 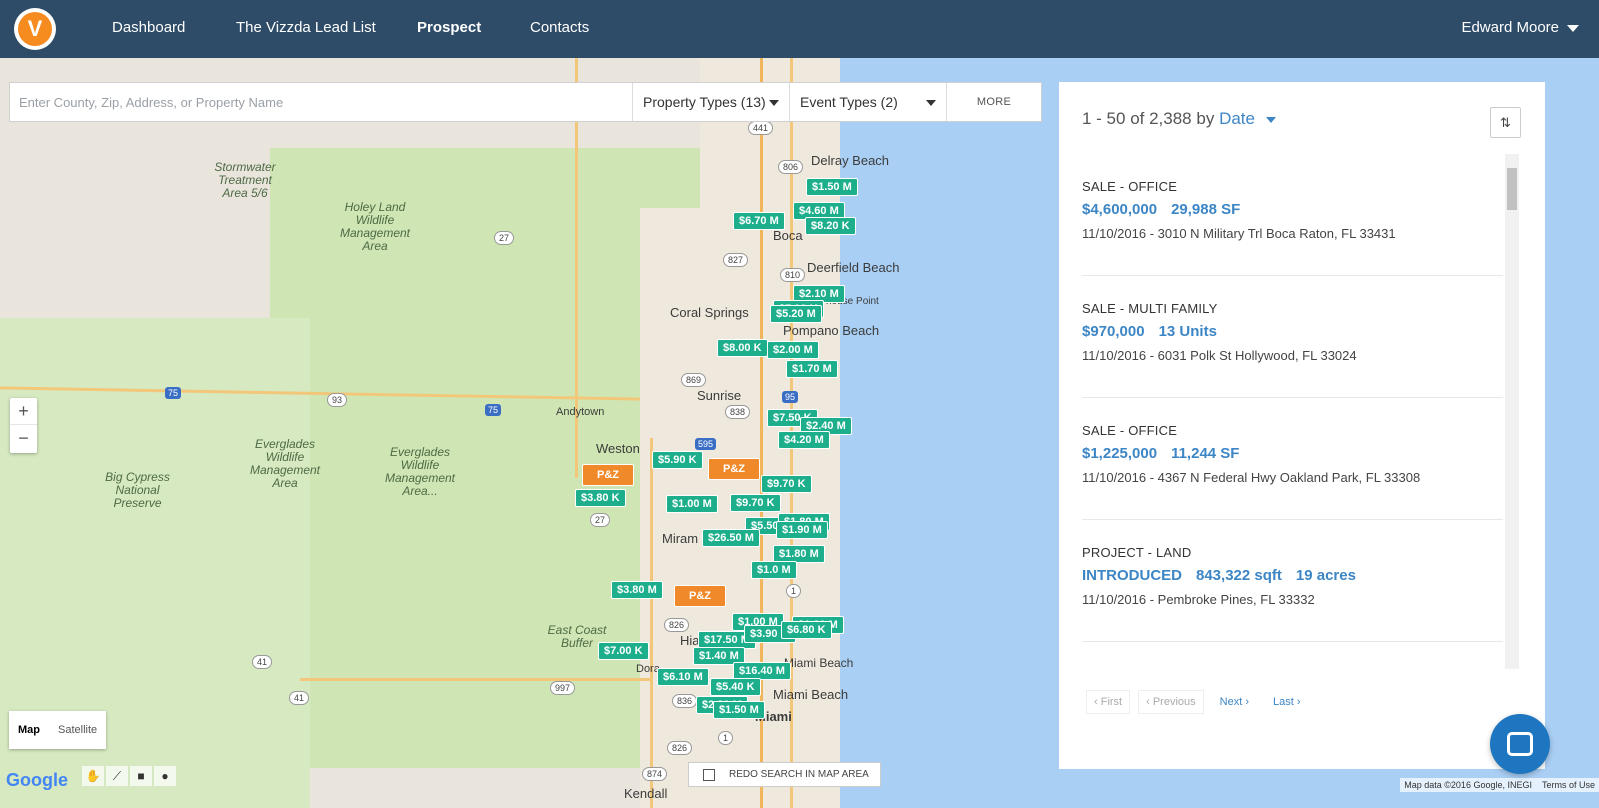 I want to click on route-shield: 826, so click(x=677, y=625).